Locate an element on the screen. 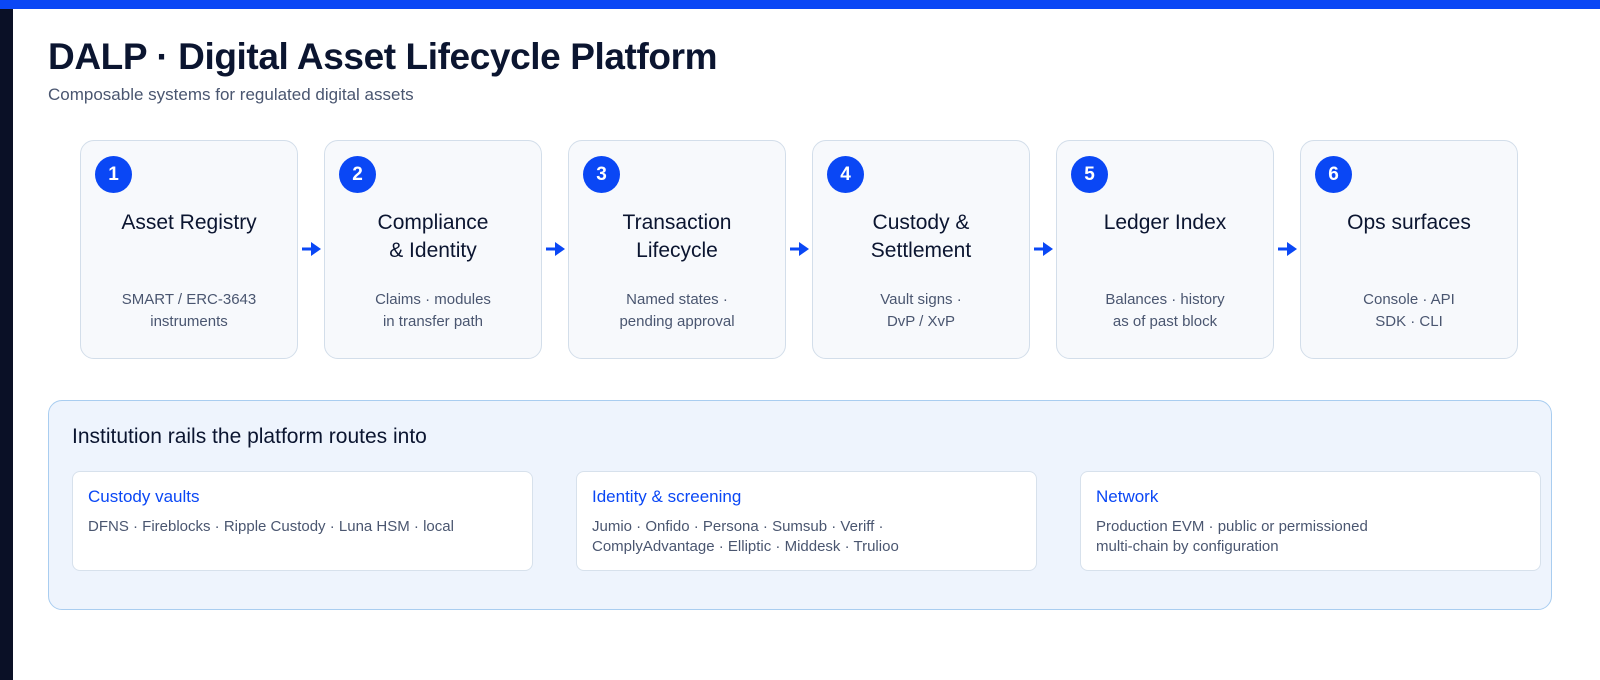 Image resolution: width=1600 pixels, height=680 pixels. rail-card-title: Identity & screening is located at coordinates (667, 496).